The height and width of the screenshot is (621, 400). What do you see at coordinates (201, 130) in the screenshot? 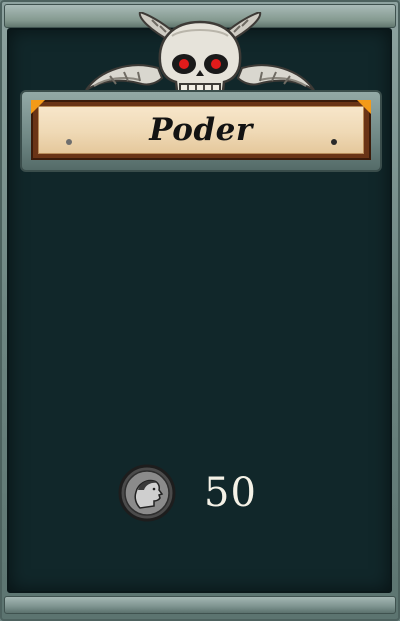
I see `card-title: Poder` at bounding box center [201, 130].